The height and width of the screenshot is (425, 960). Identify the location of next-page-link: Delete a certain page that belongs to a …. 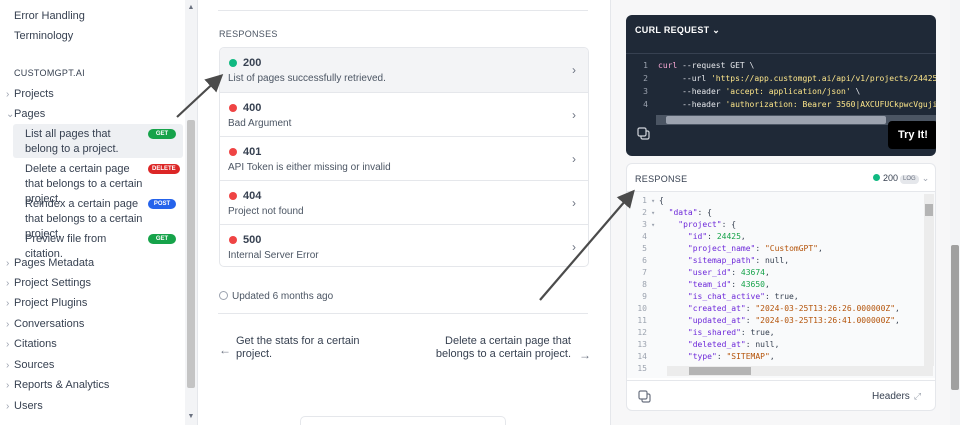
(496, 348).